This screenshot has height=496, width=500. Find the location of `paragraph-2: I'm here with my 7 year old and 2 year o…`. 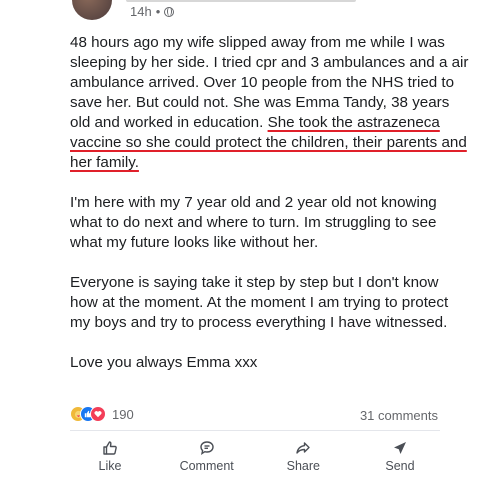

paragraph-2: I'm here with my 7 year old and 2 year o… is located at coordinates (253, 222).